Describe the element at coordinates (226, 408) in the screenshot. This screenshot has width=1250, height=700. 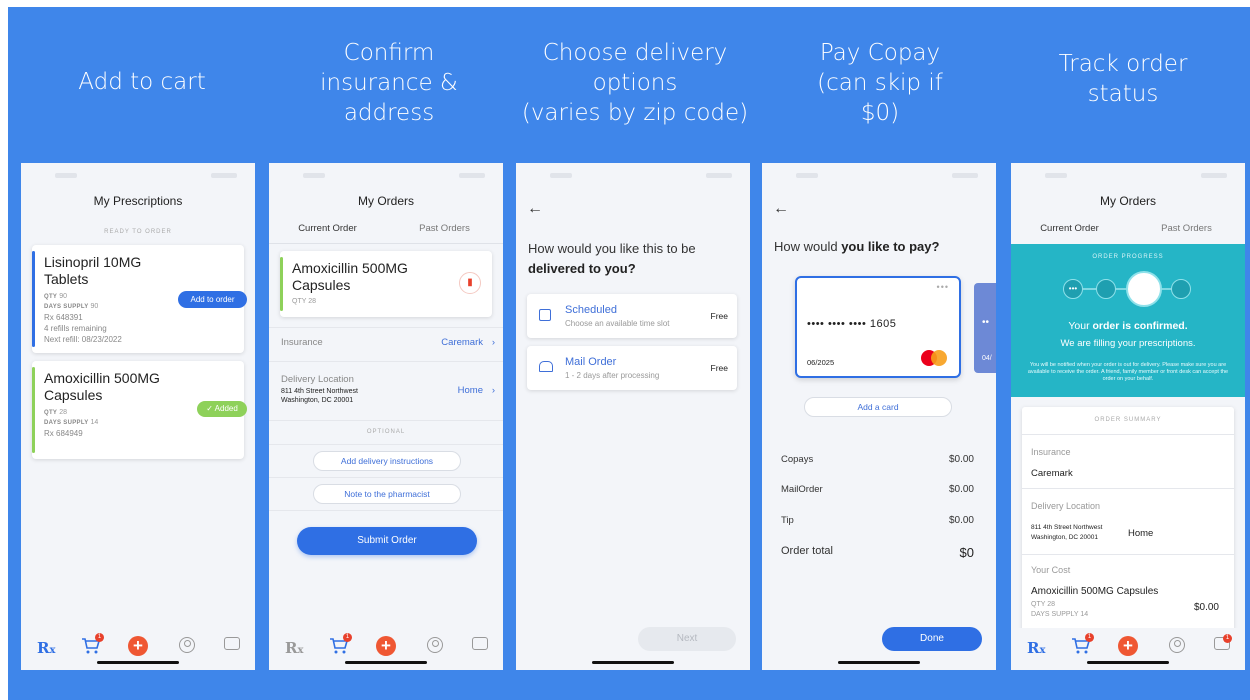
I see `added-label: Added` at that location.